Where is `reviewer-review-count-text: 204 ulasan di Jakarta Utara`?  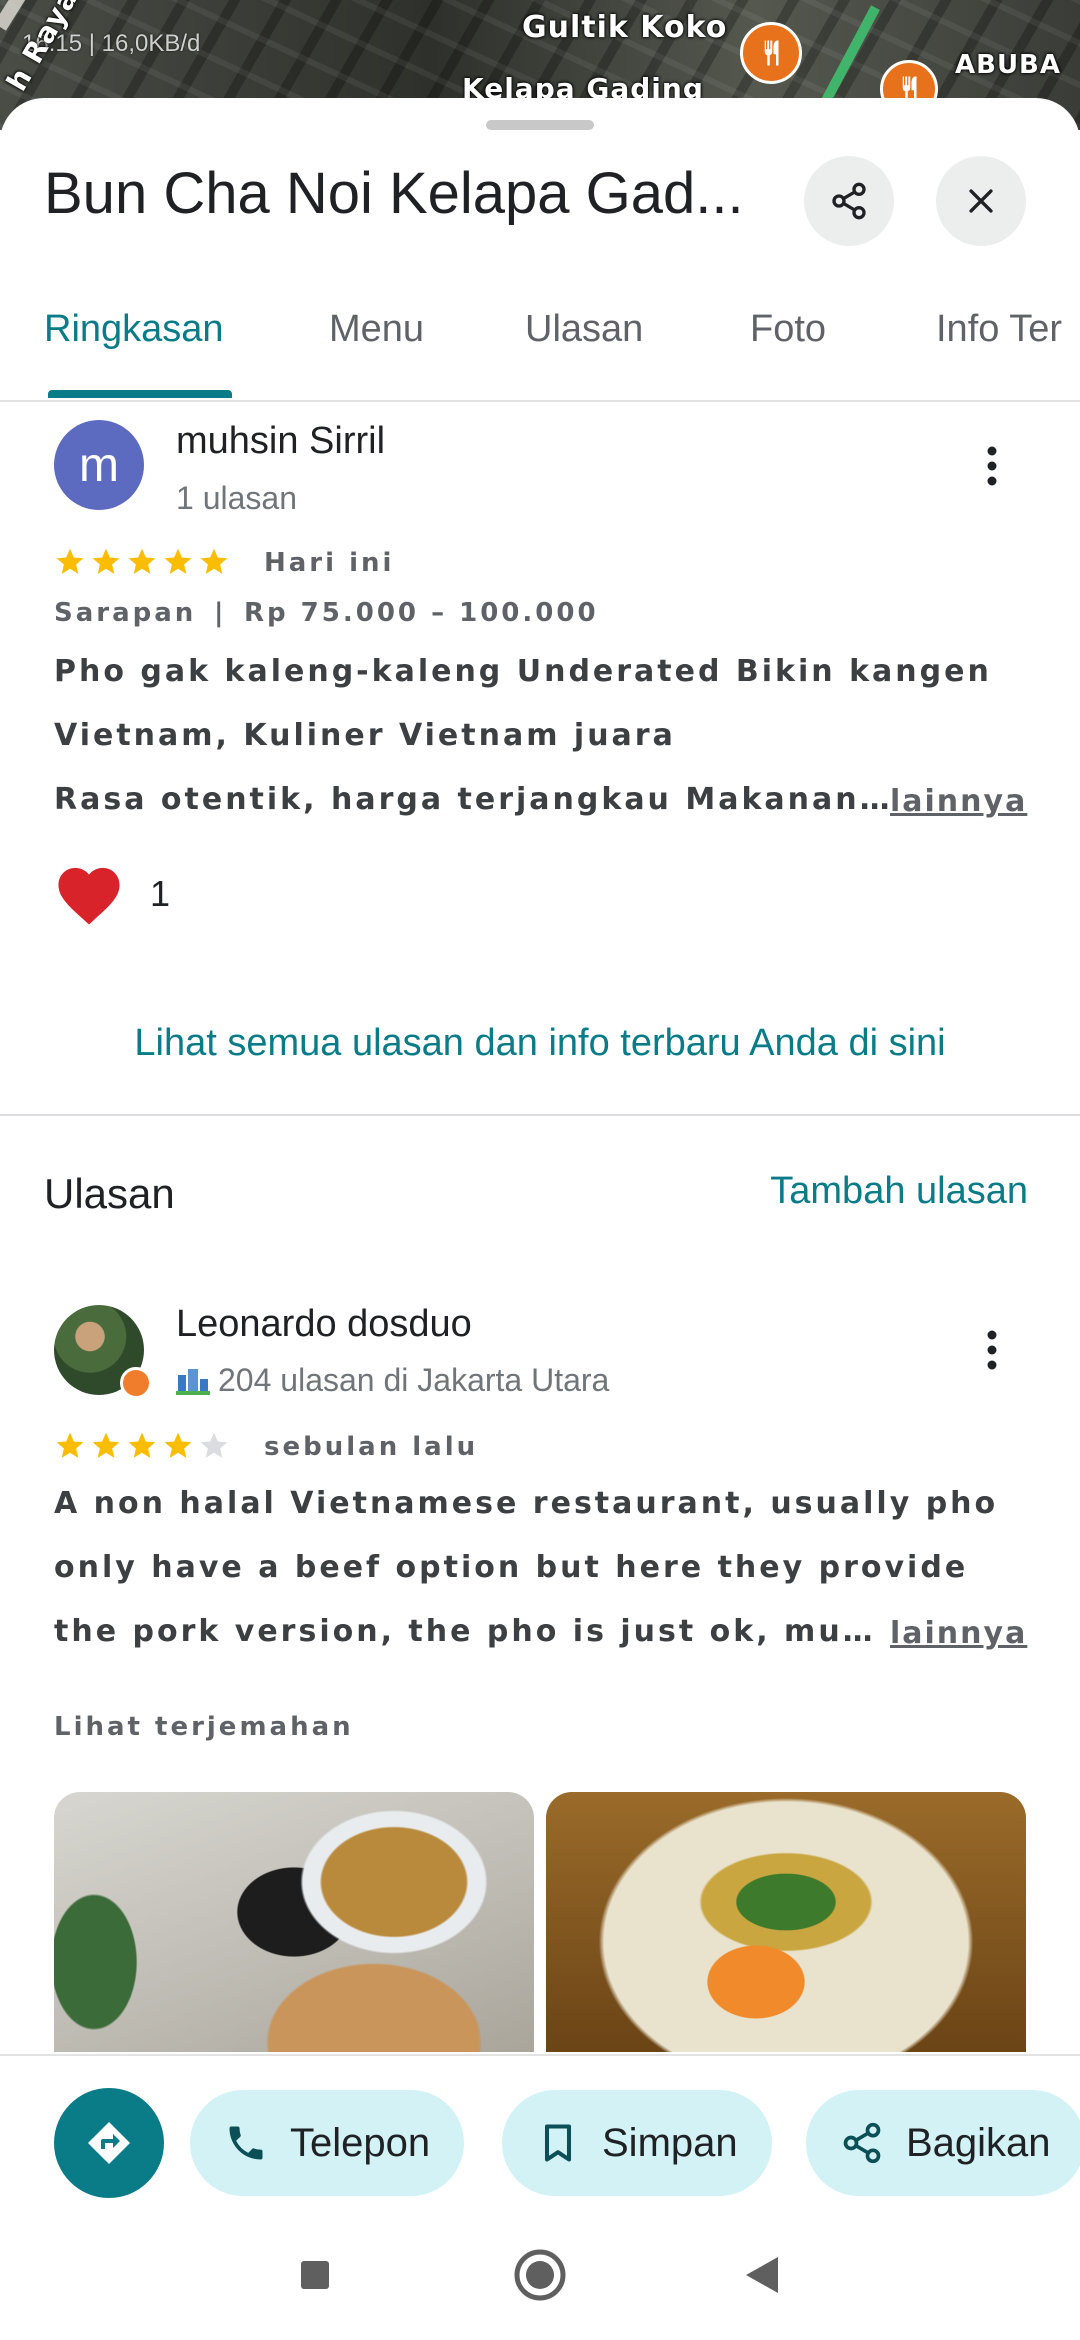
reviewer-review-count-text: 204 ulasan di Jakarta Utara is located at coordinates (414, 1380).